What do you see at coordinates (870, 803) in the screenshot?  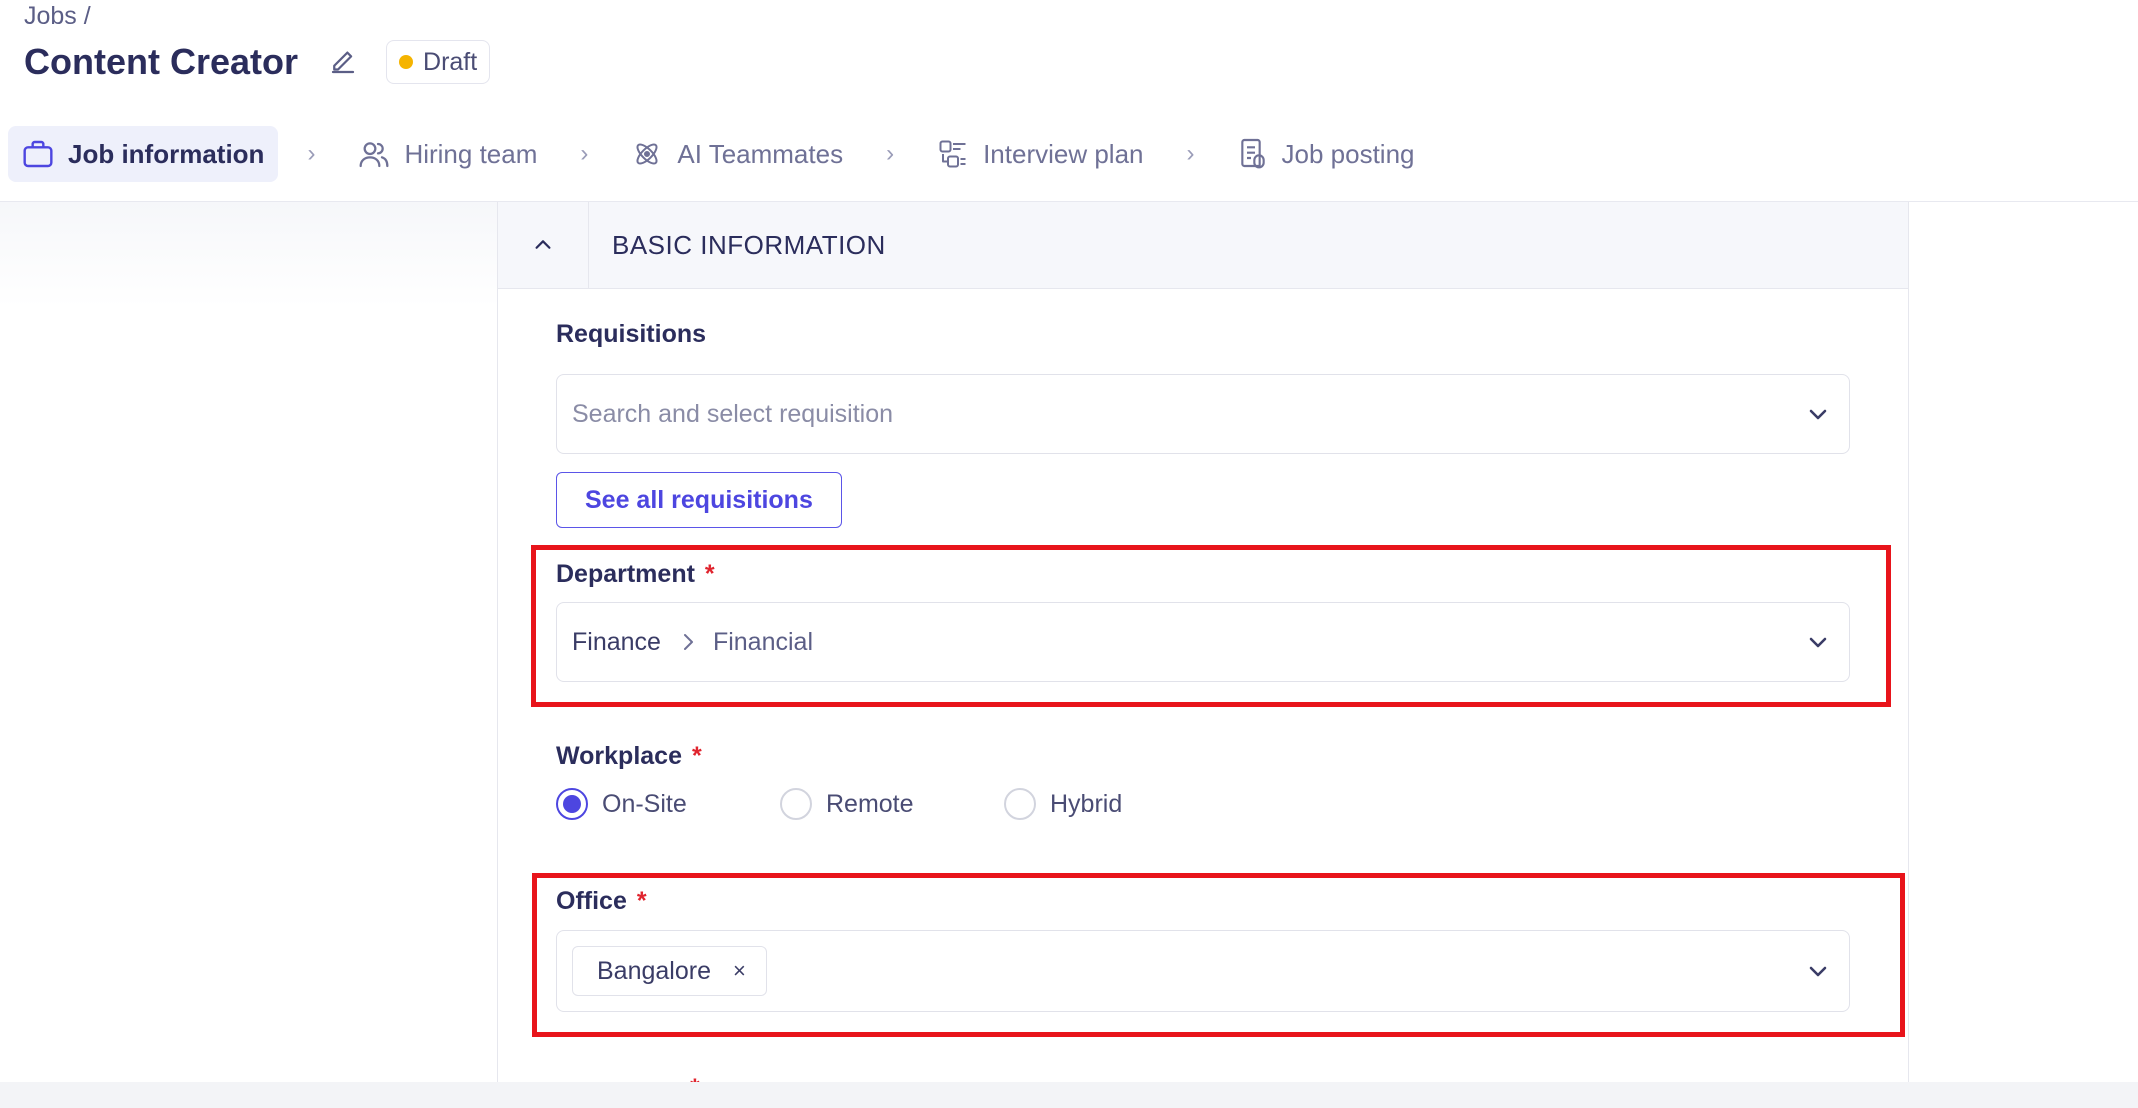 I see `radio-label: Remote` at bounding box center [870, 803].